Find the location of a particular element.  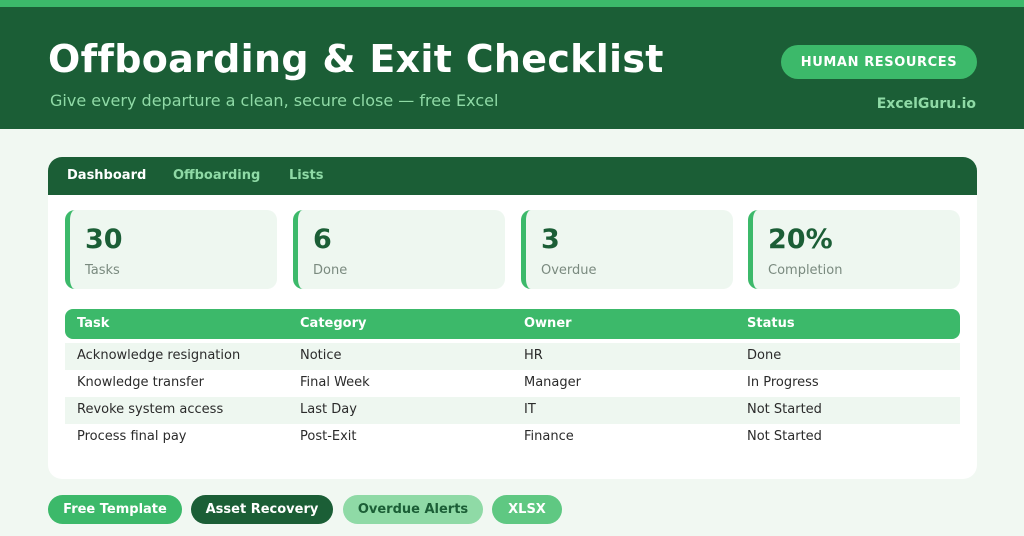

kpi-overdue: 3 Overdue is located at coordinates (627, 249).